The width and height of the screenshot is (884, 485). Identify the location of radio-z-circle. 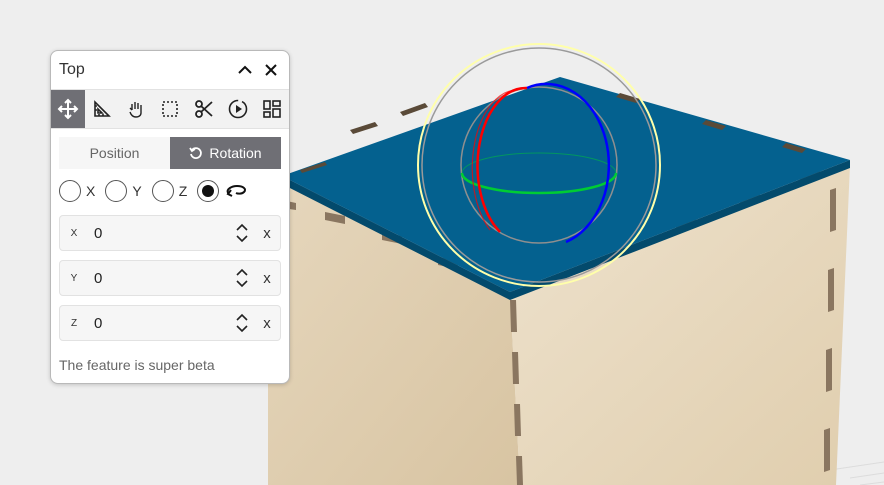
(162, 191).